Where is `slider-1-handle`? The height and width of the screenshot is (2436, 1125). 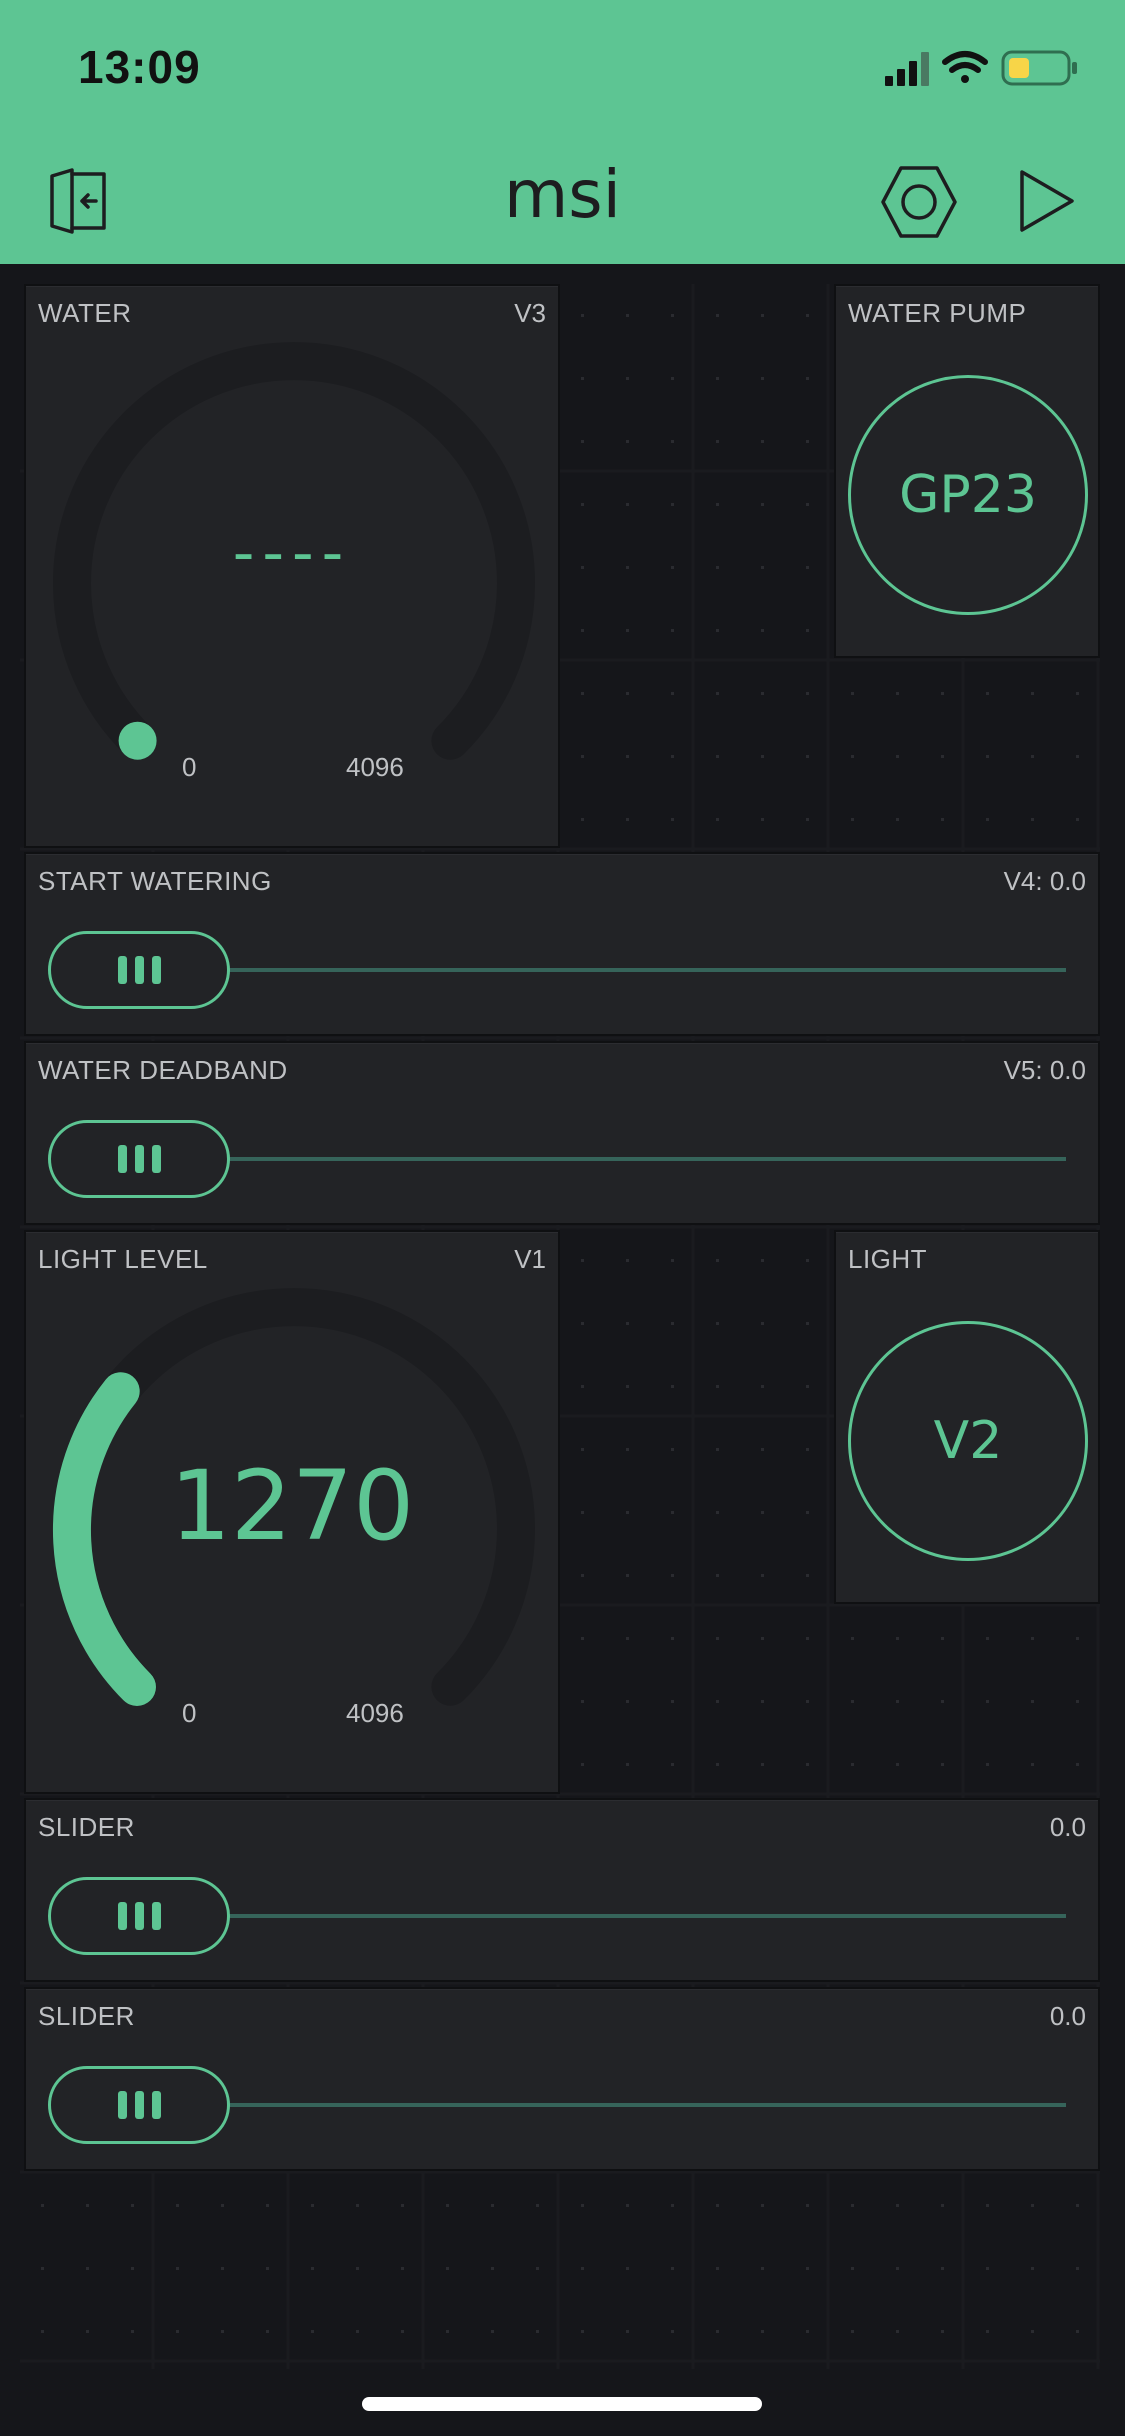 slider-1-handle is located at coordinates (139, 1916).